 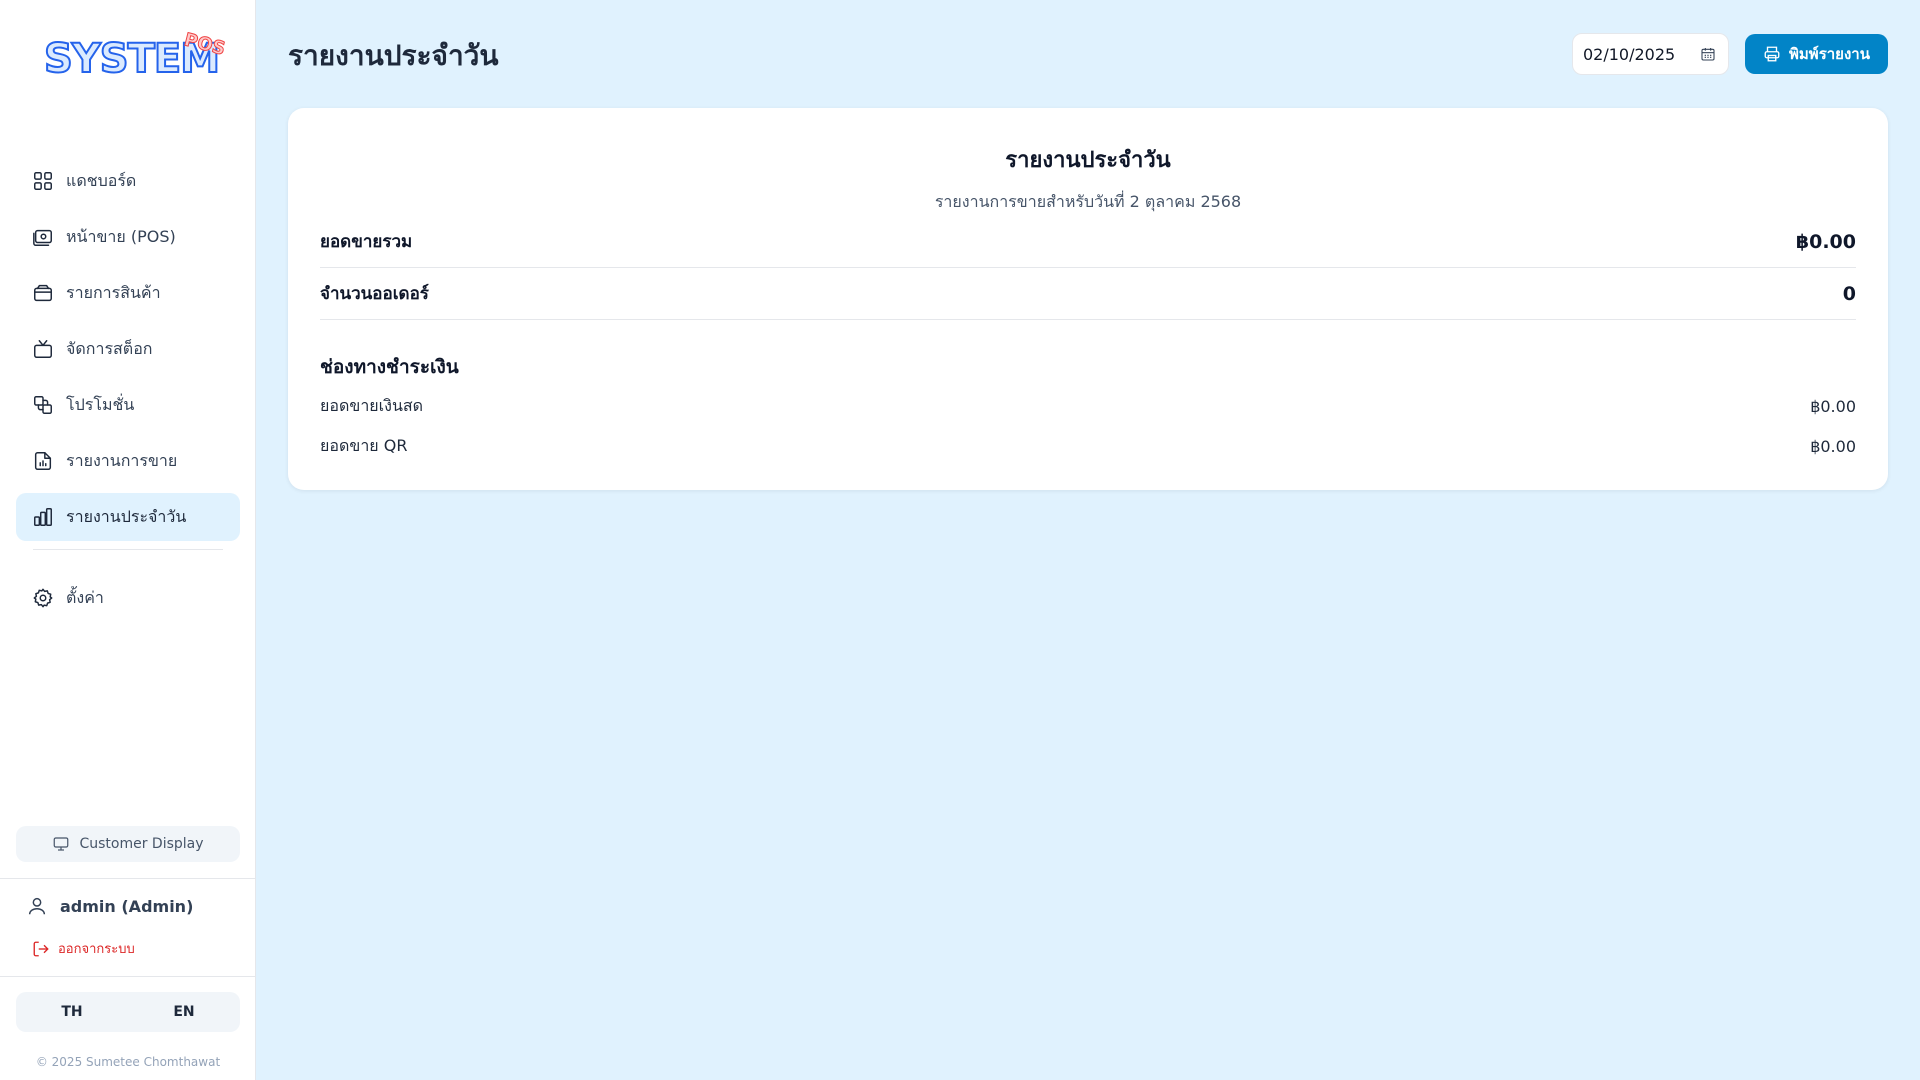 I want to click on sidebar-item-products: รายการสินค้า, so click(x=128, y=293).